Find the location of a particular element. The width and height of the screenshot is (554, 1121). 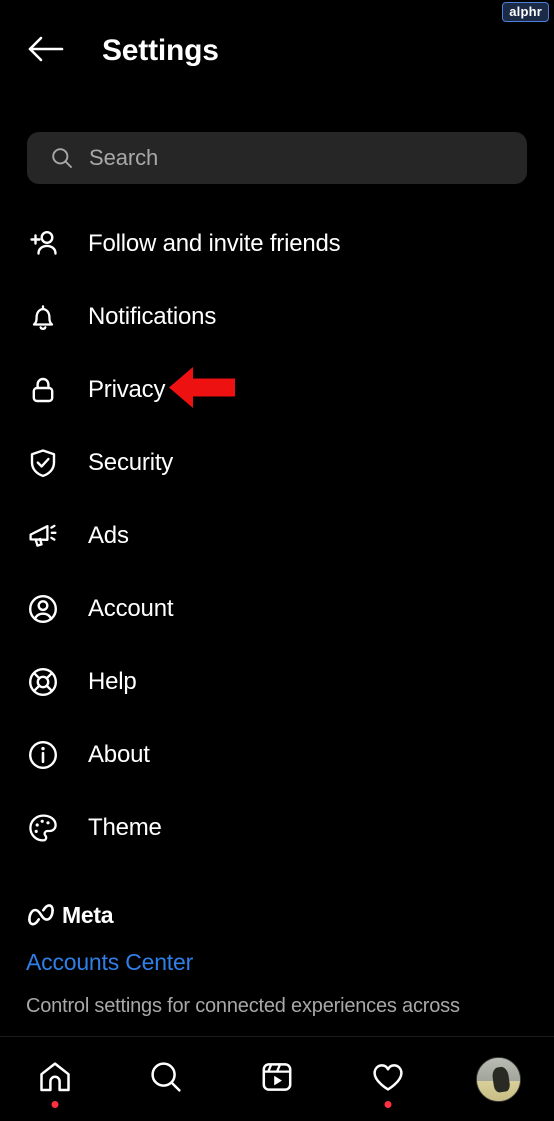

menu-item-label: Security is located at coordinates (131, 462).